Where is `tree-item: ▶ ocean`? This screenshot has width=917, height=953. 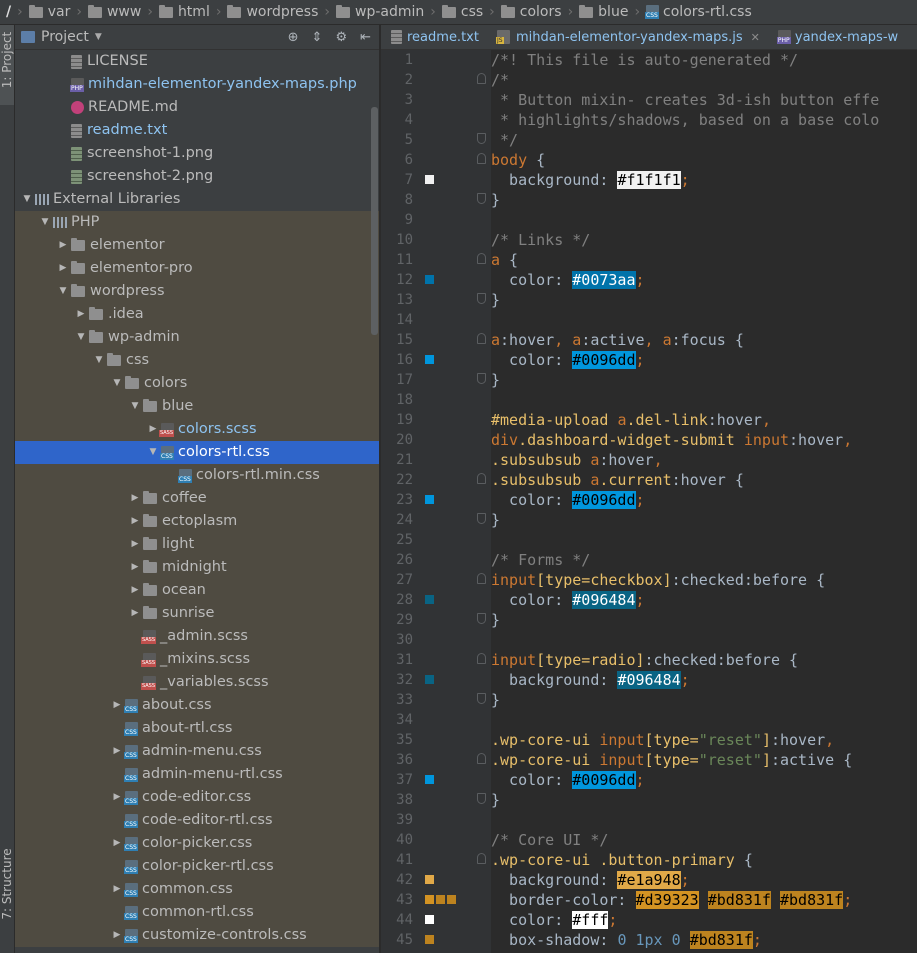
tree-item: ▶ ocean is located at coordinates (197, 590).